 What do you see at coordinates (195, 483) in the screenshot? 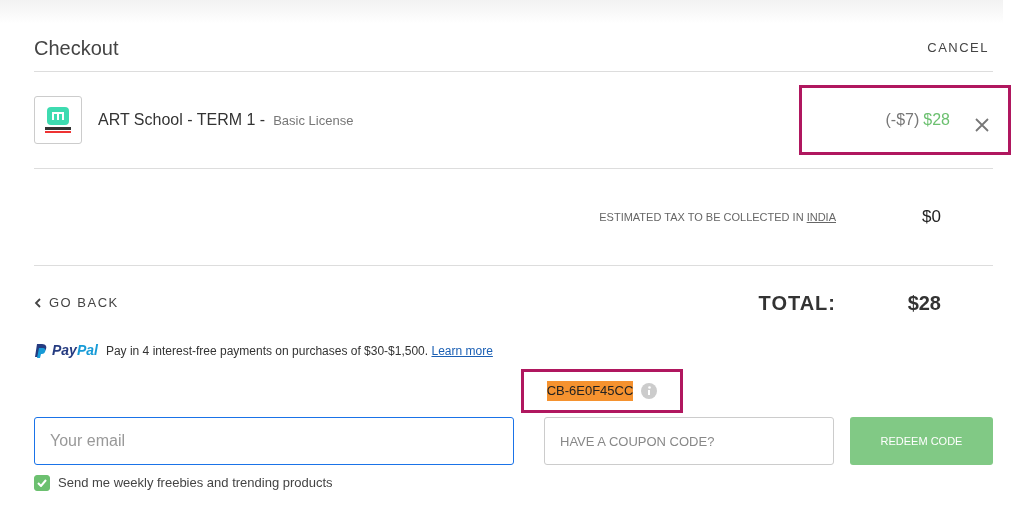
I see `newsletter-label: Send me weekly freebies and trending products` at bounding box center [195, 483].